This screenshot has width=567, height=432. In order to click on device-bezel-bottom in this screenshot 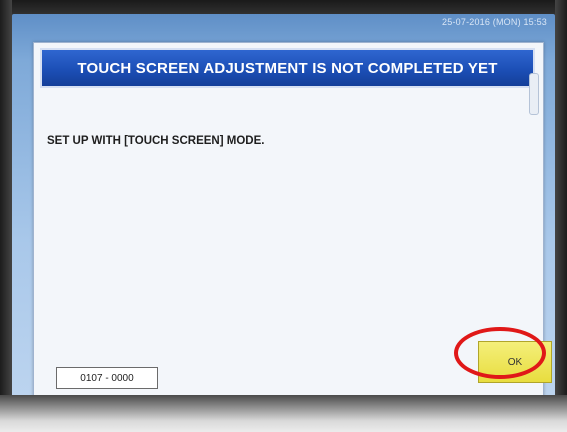, I will do `click(283, 413)`.